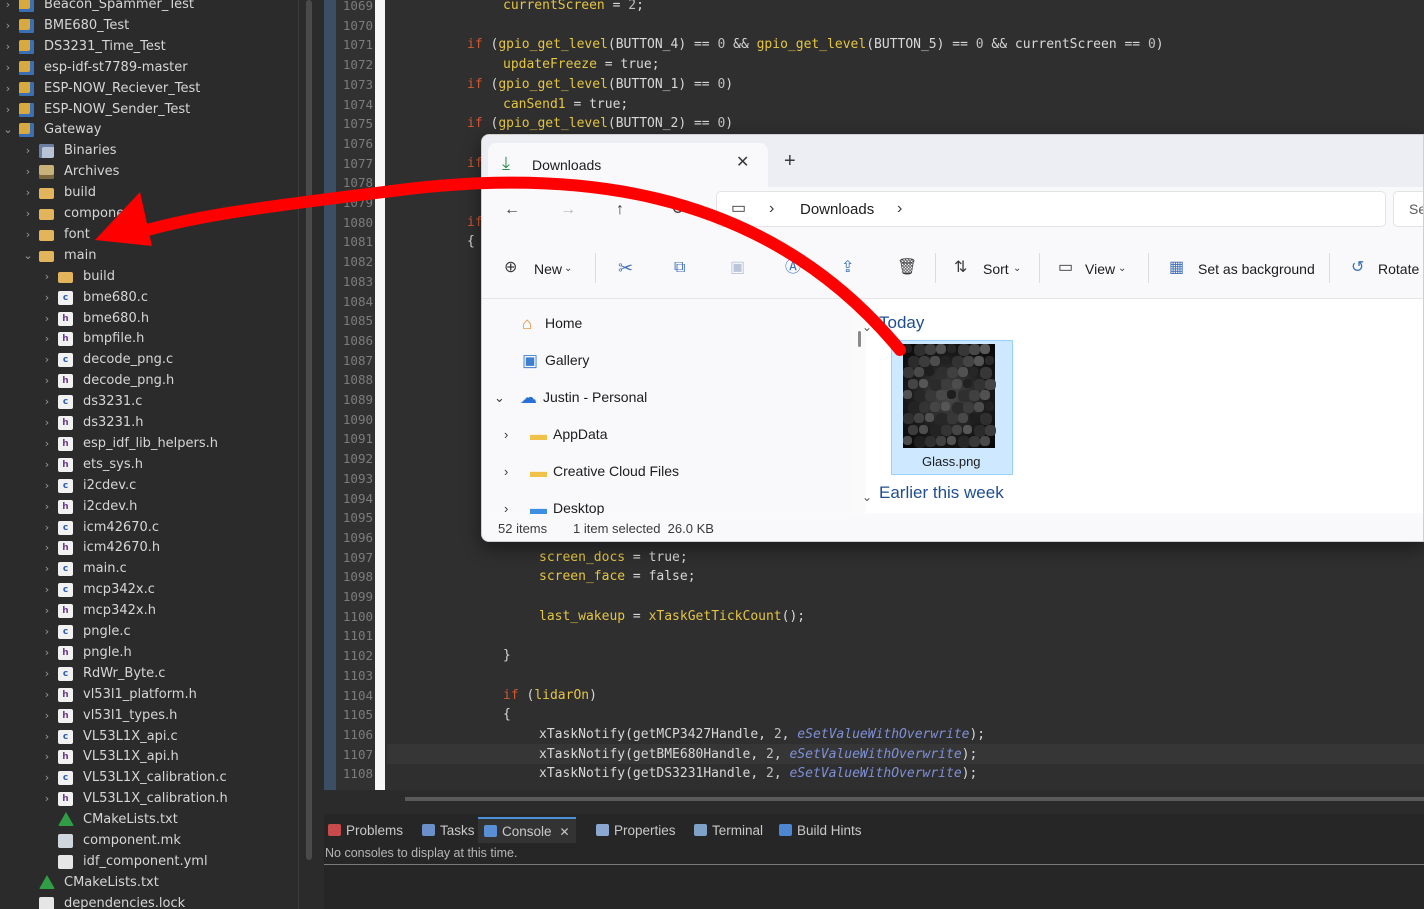 This screenshot has height=909, width=1424. Describe the element at coordinates (149, 840) in the screenshot. I see `tree-item: component.mk` at that location.